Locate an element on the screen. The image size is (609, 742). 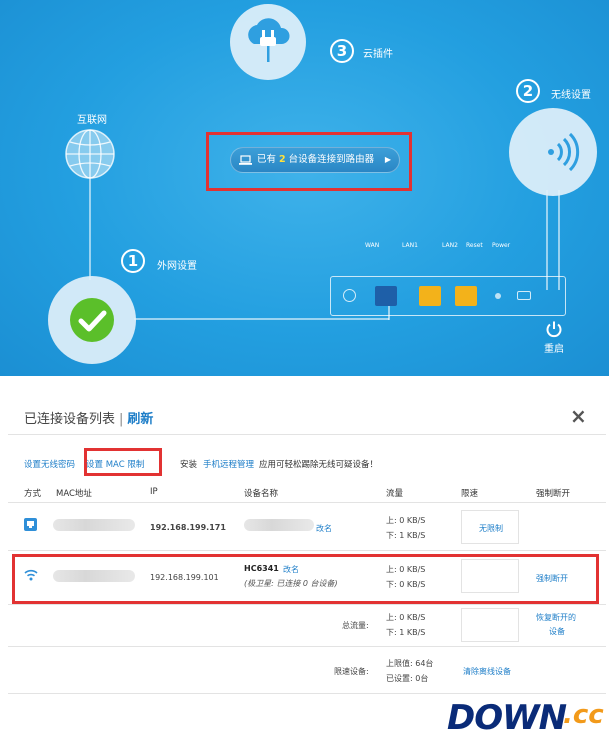
col-traffic: 流量 is located at coordinates (395, 494).